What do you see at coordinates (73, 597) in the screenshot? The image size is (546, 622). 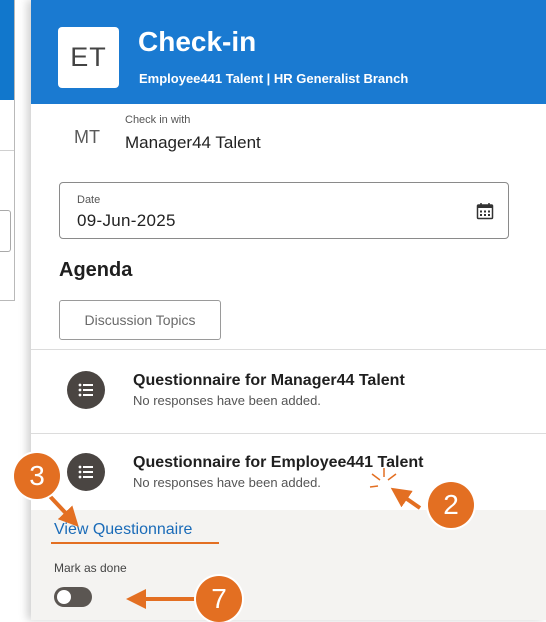 I see `mark-as-done-toggle` at bounding box center [73, 597].